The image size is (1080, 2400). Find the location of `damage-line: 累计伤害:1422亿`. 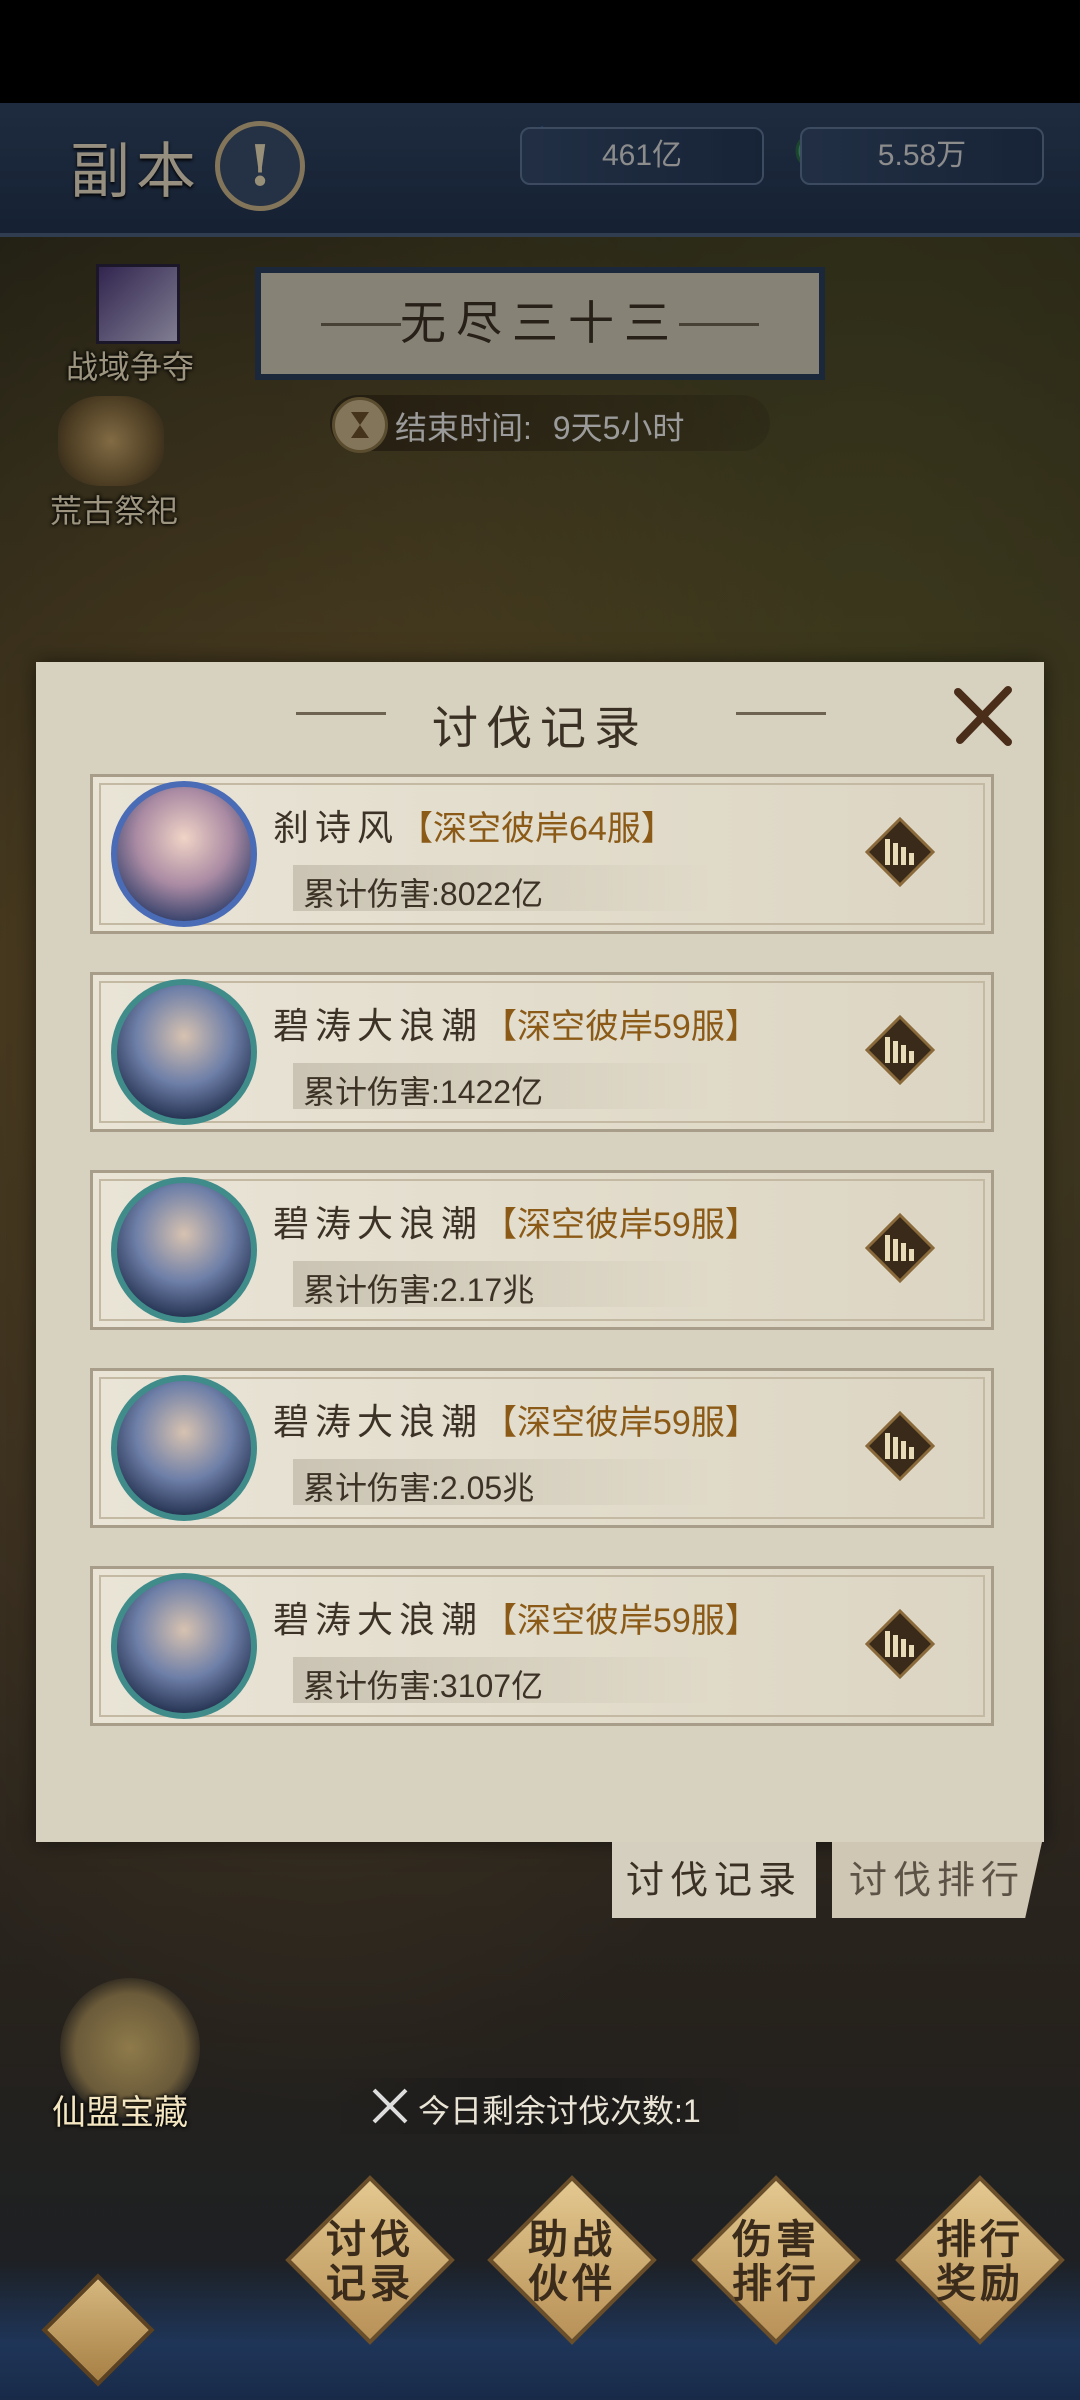

damage-line: 累计伤害:1422亿 is located at coordinates (423, 1090).